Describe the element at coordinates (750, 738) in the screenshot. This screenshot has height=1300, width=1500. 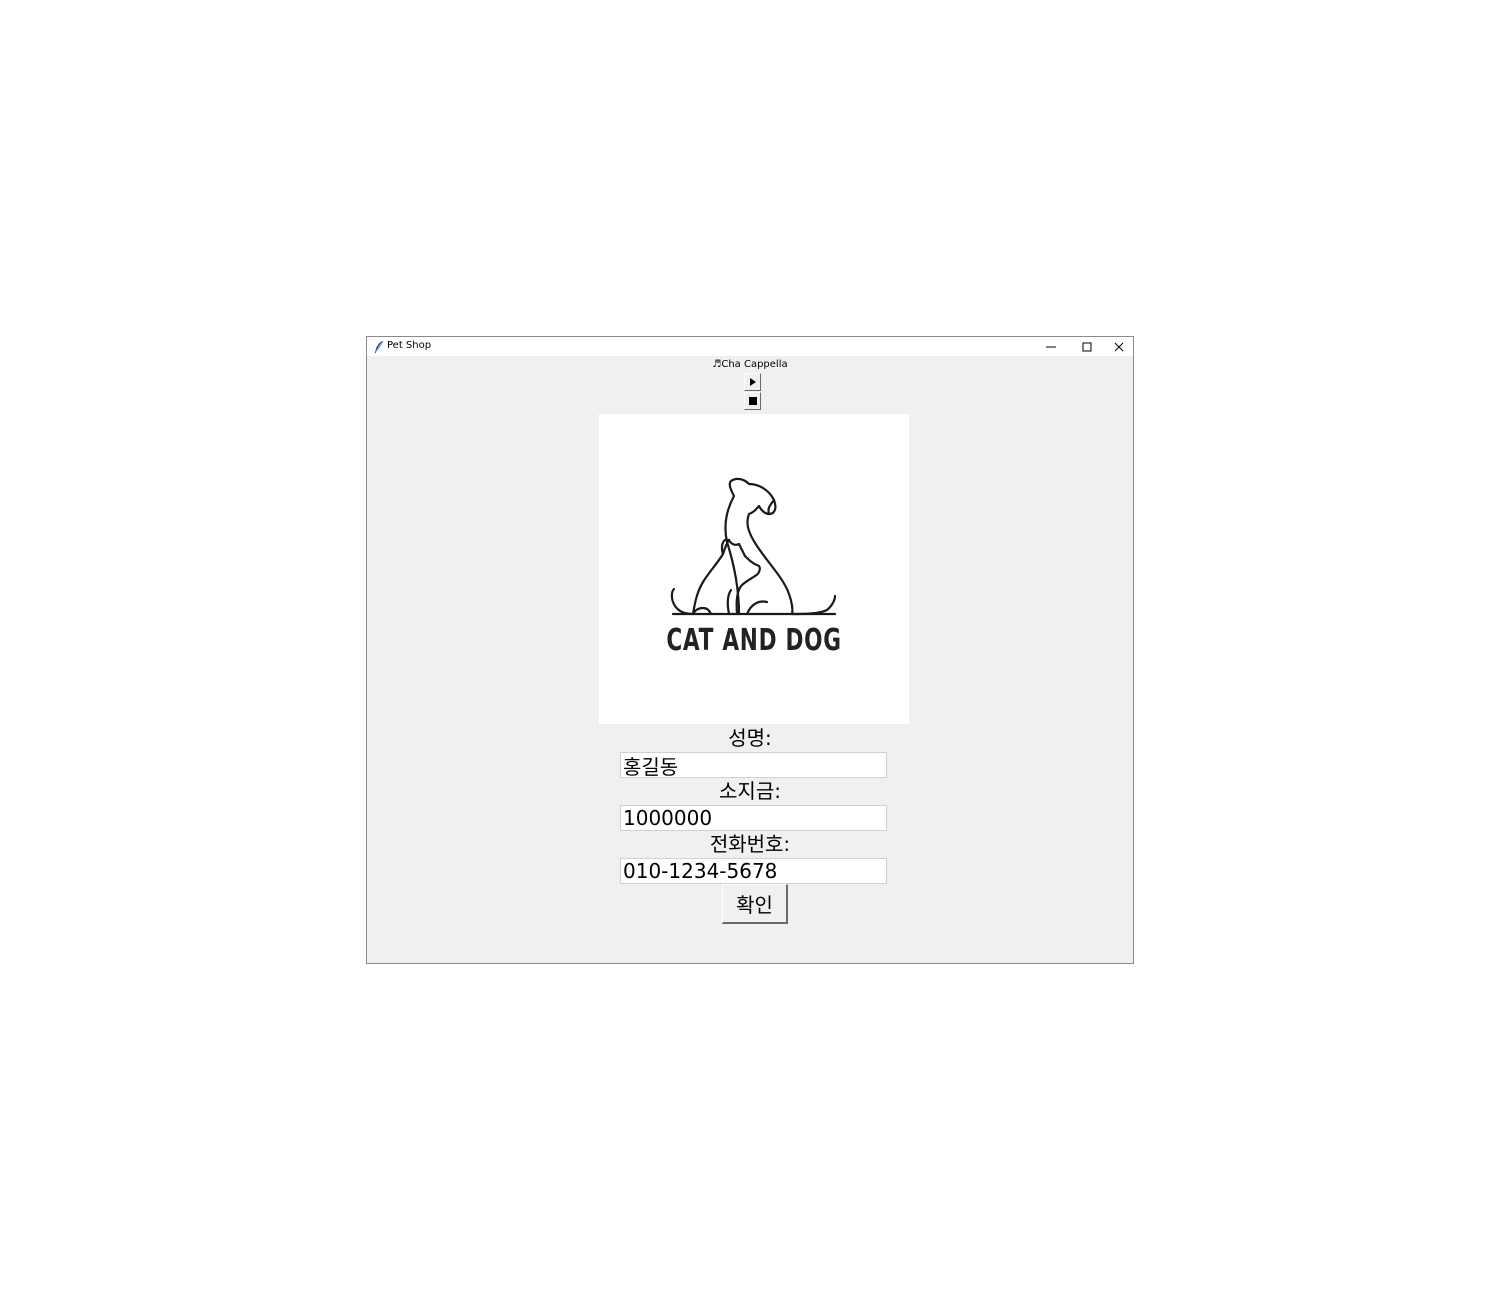
I see `name-label: 성명:` at that location.